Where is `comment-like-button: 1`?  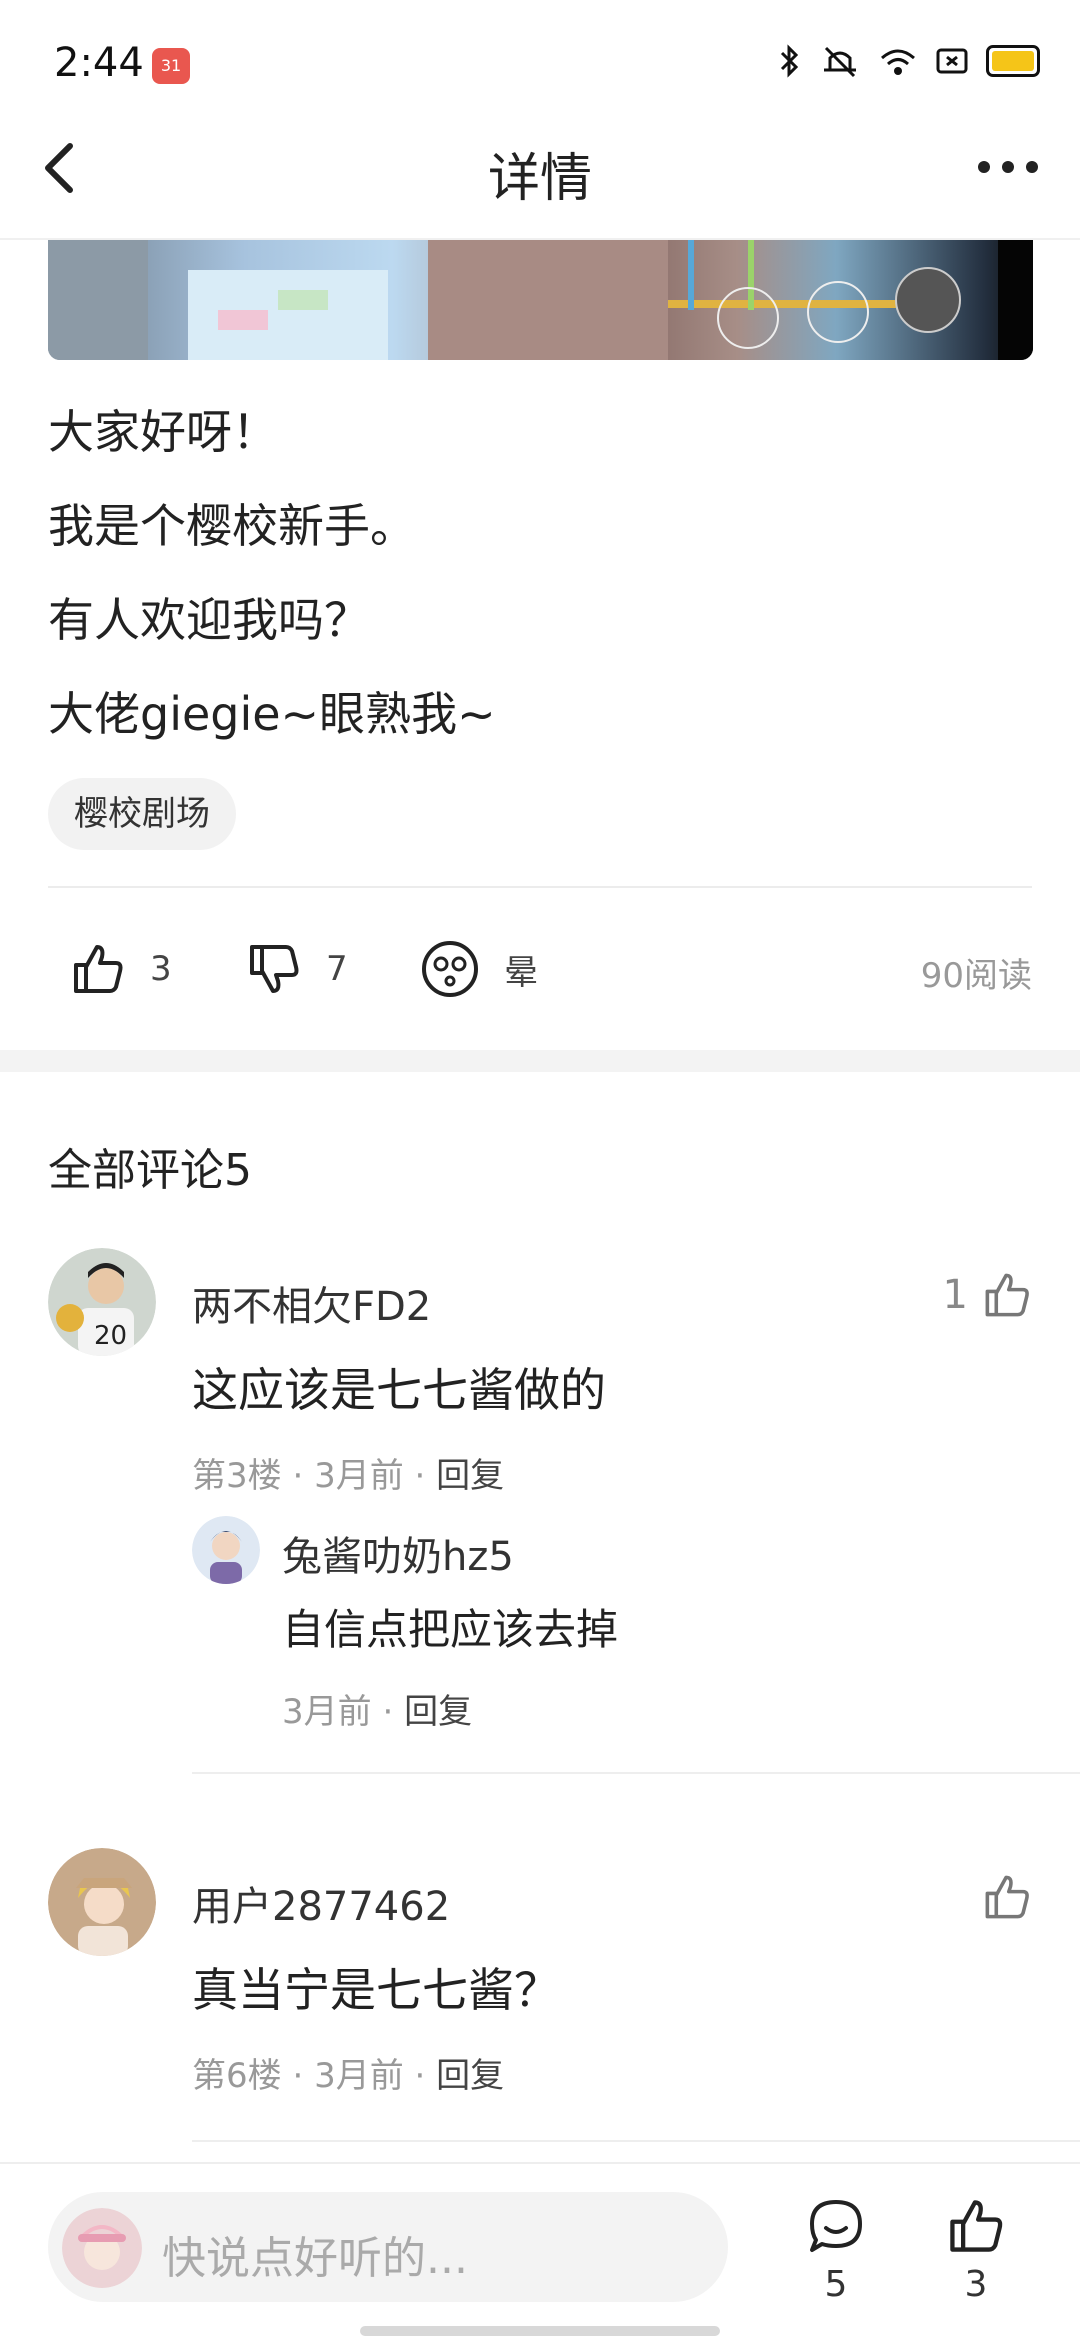
comment-like-button: 1 is located at coordinates (987, 1295).